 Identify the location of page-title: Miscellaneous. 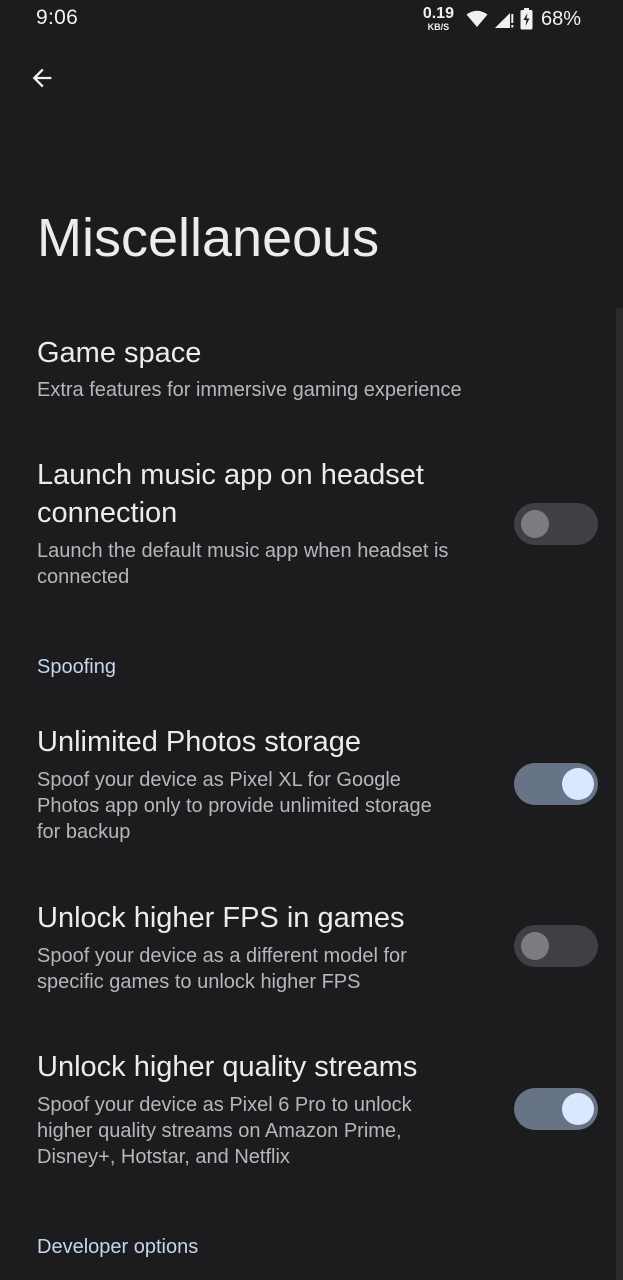
(208, 238).